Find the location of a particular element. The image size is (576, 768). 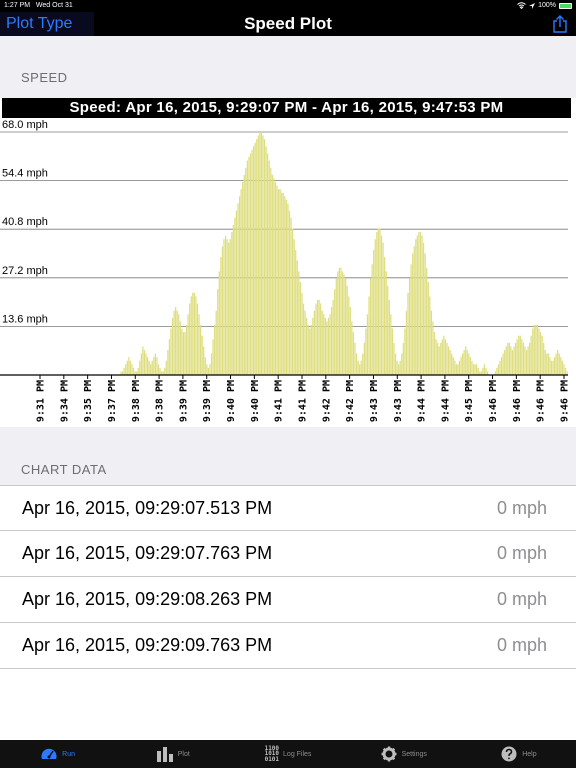

binary-icon-line: 0101 is located at coordinates (272, 759).